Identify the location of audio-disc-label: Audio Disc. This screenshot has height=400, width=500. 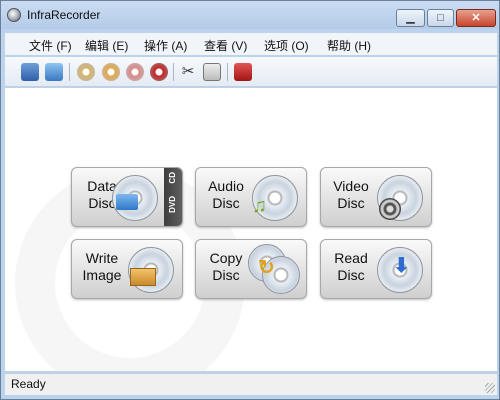
(226, 194).